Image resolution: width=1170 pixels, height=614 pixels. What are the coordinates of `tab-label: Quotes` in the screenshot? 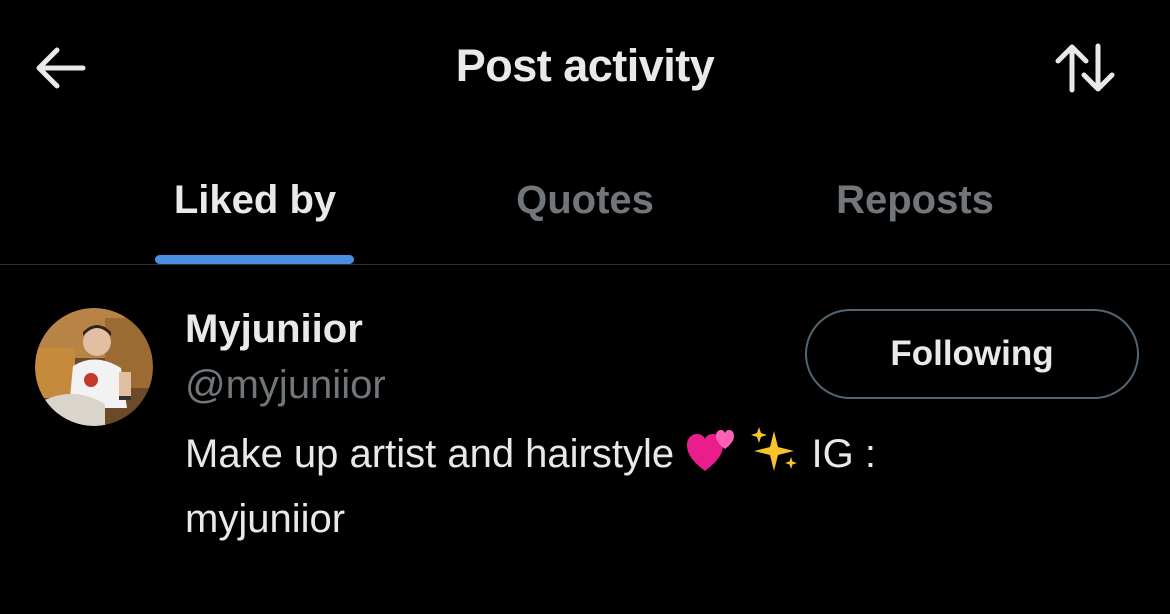 It's located at (585, 200).